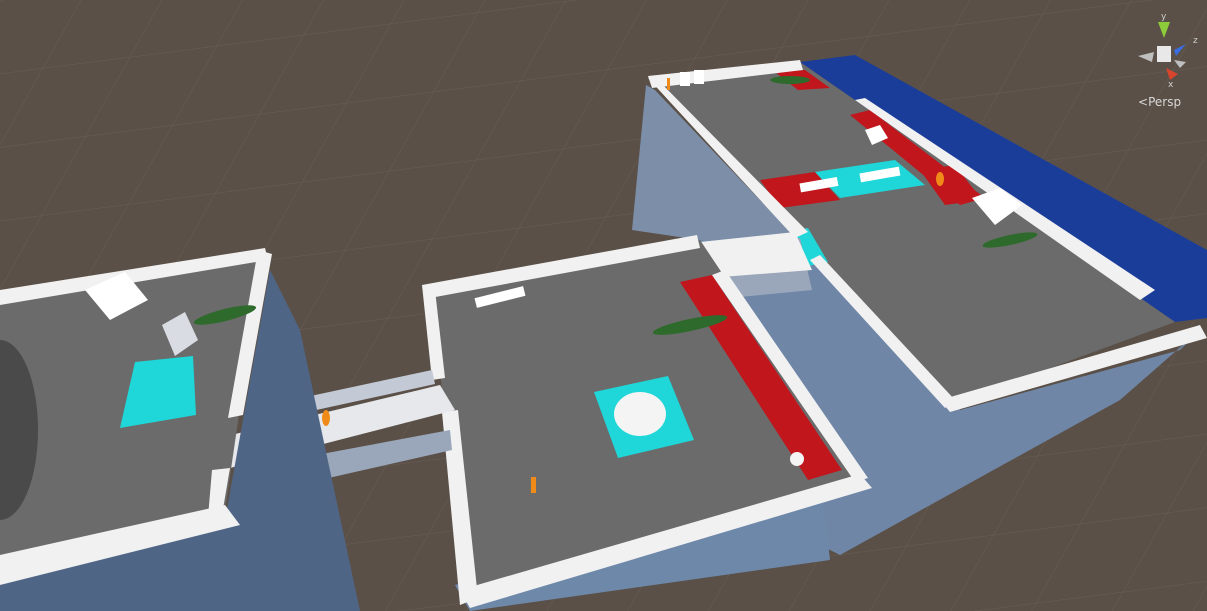 The width and height of the screenshot is (1207, 611). Describe the element at coordinates (640, 414) in the screenshot. I see `dome-button` at that location.